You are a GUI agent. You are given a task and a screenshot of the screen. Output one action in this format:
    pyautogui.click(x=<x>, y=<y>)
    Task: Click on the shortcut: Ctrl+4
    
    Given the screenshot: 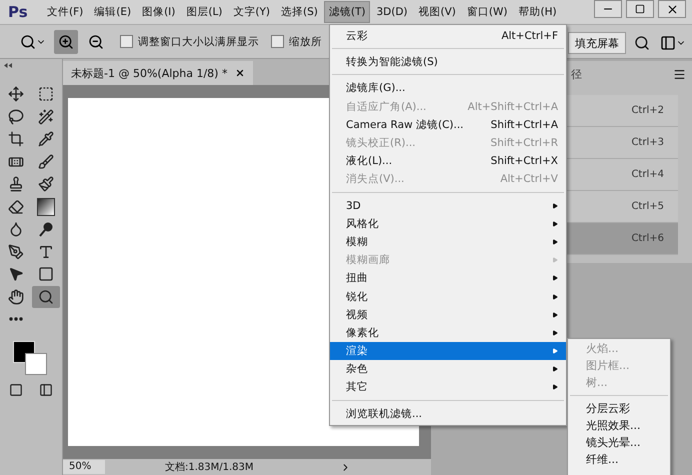 What is the action you would take?
    pyautogui.click(x=647, y=174)
    